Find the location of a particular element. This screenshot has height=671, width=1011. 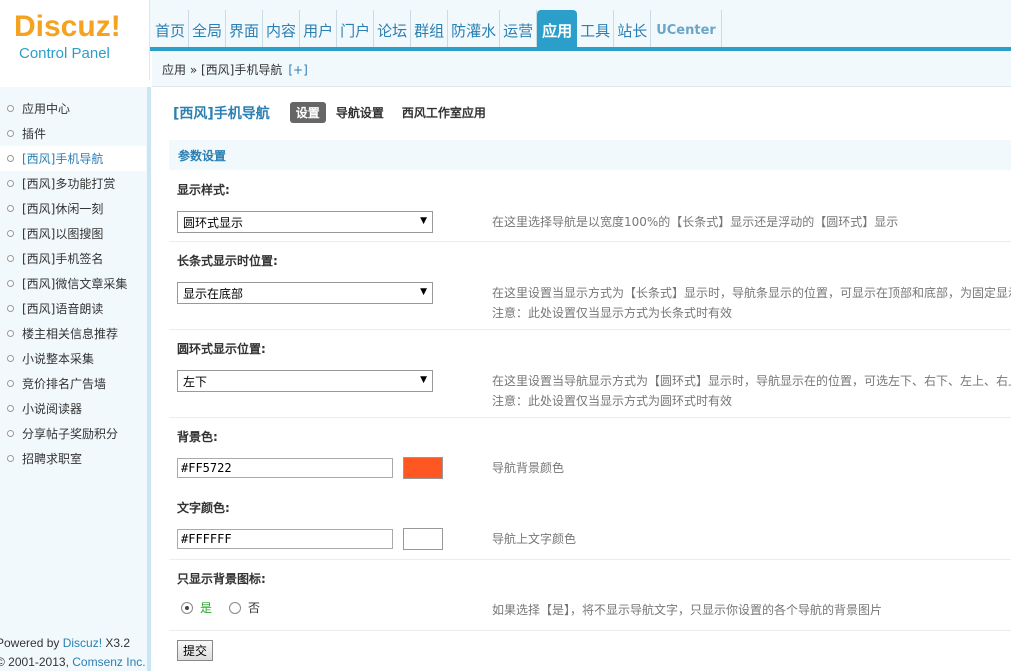

icon-only-yes-label: 是 is located at coordinates (206, 607).